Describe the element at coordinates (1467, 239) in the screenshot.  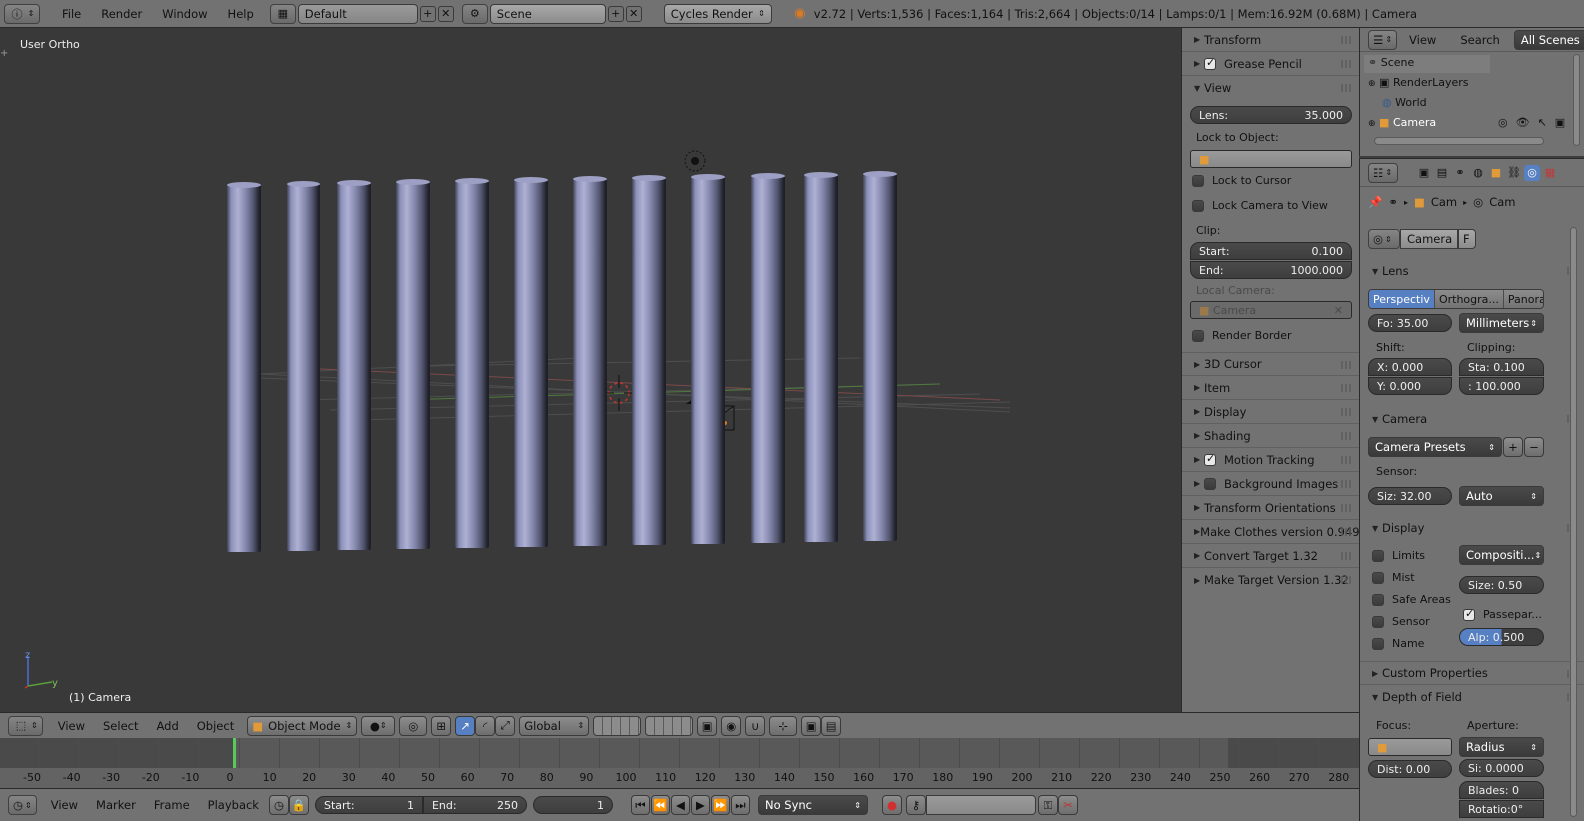
I see `fake-user-button: F` at that location.